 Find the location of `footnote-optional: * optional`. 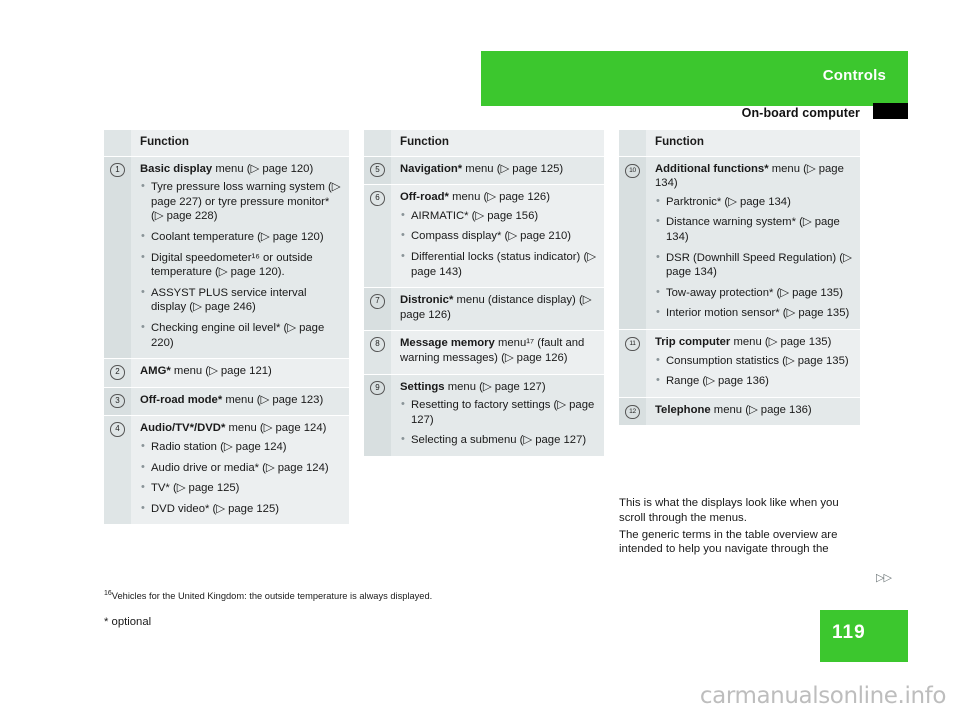

footnote-optional: * optional is located at coordinates (128, 622).